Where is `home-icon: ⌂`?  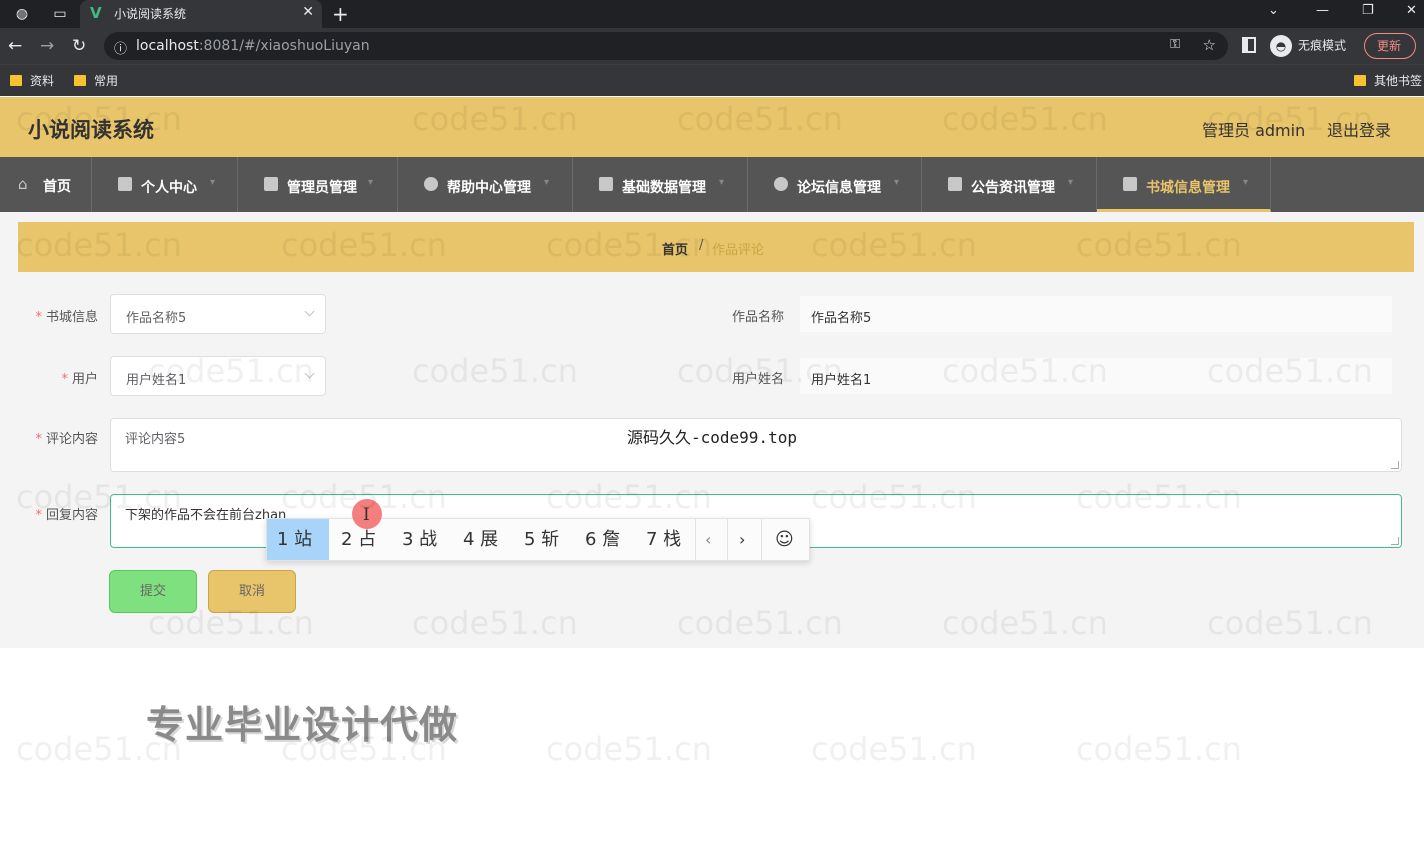
home-icon: ⌂ is located at coordinates (23, 184).